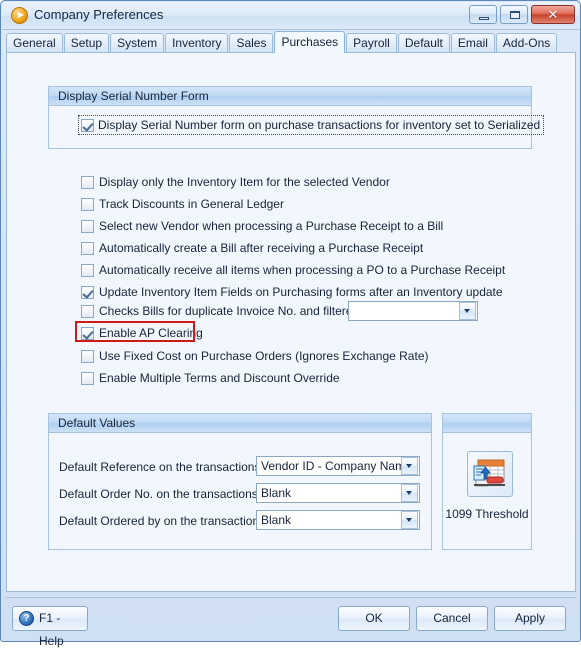 The width and height of the screenshot is (581, 653). I want to click on tab-sales: Sales, so click(251, 43).